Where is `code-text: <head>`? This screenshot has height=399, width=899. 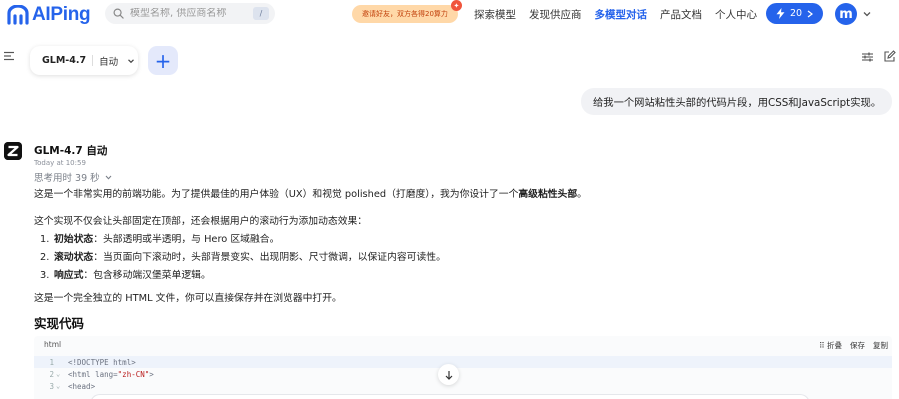 code-text: <head> is located at coordinates (81, 386).